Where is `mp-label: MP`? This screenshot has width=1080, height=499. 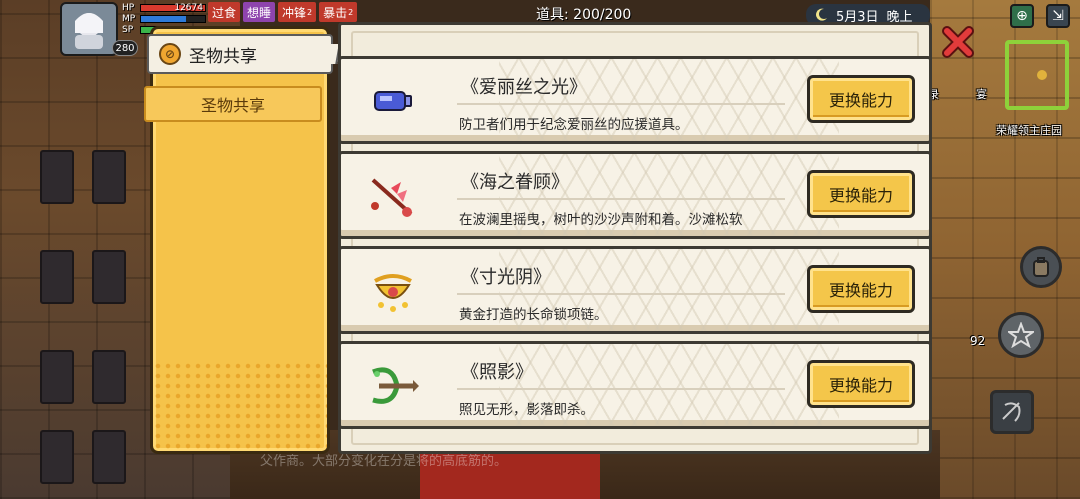 mp-label: MP is located at coordinates (129, 18).